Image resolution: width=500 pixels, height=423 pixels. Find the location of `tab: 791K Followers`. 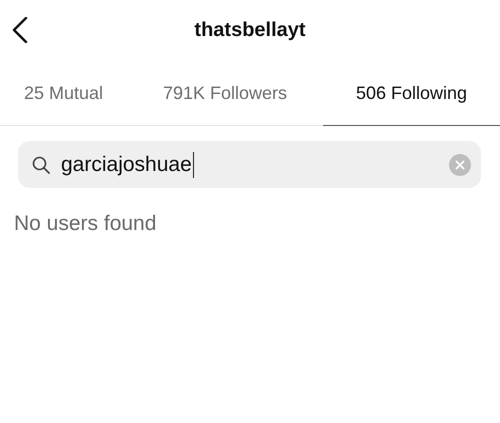

tab: 791K Followers is located at coordinates (225, 93).